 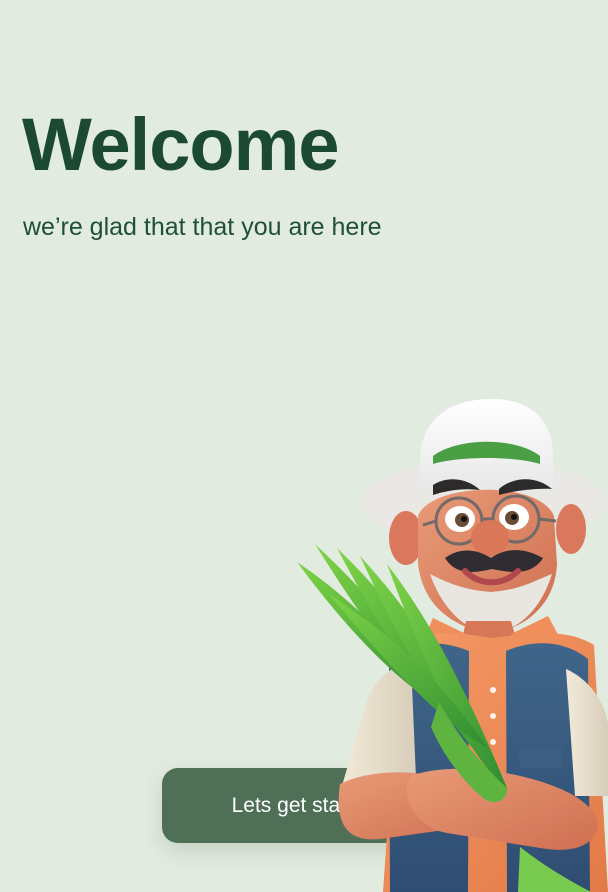 I want to click on welcome-subtitle: we’re glad that that you are here, so click(x=202, y=227).